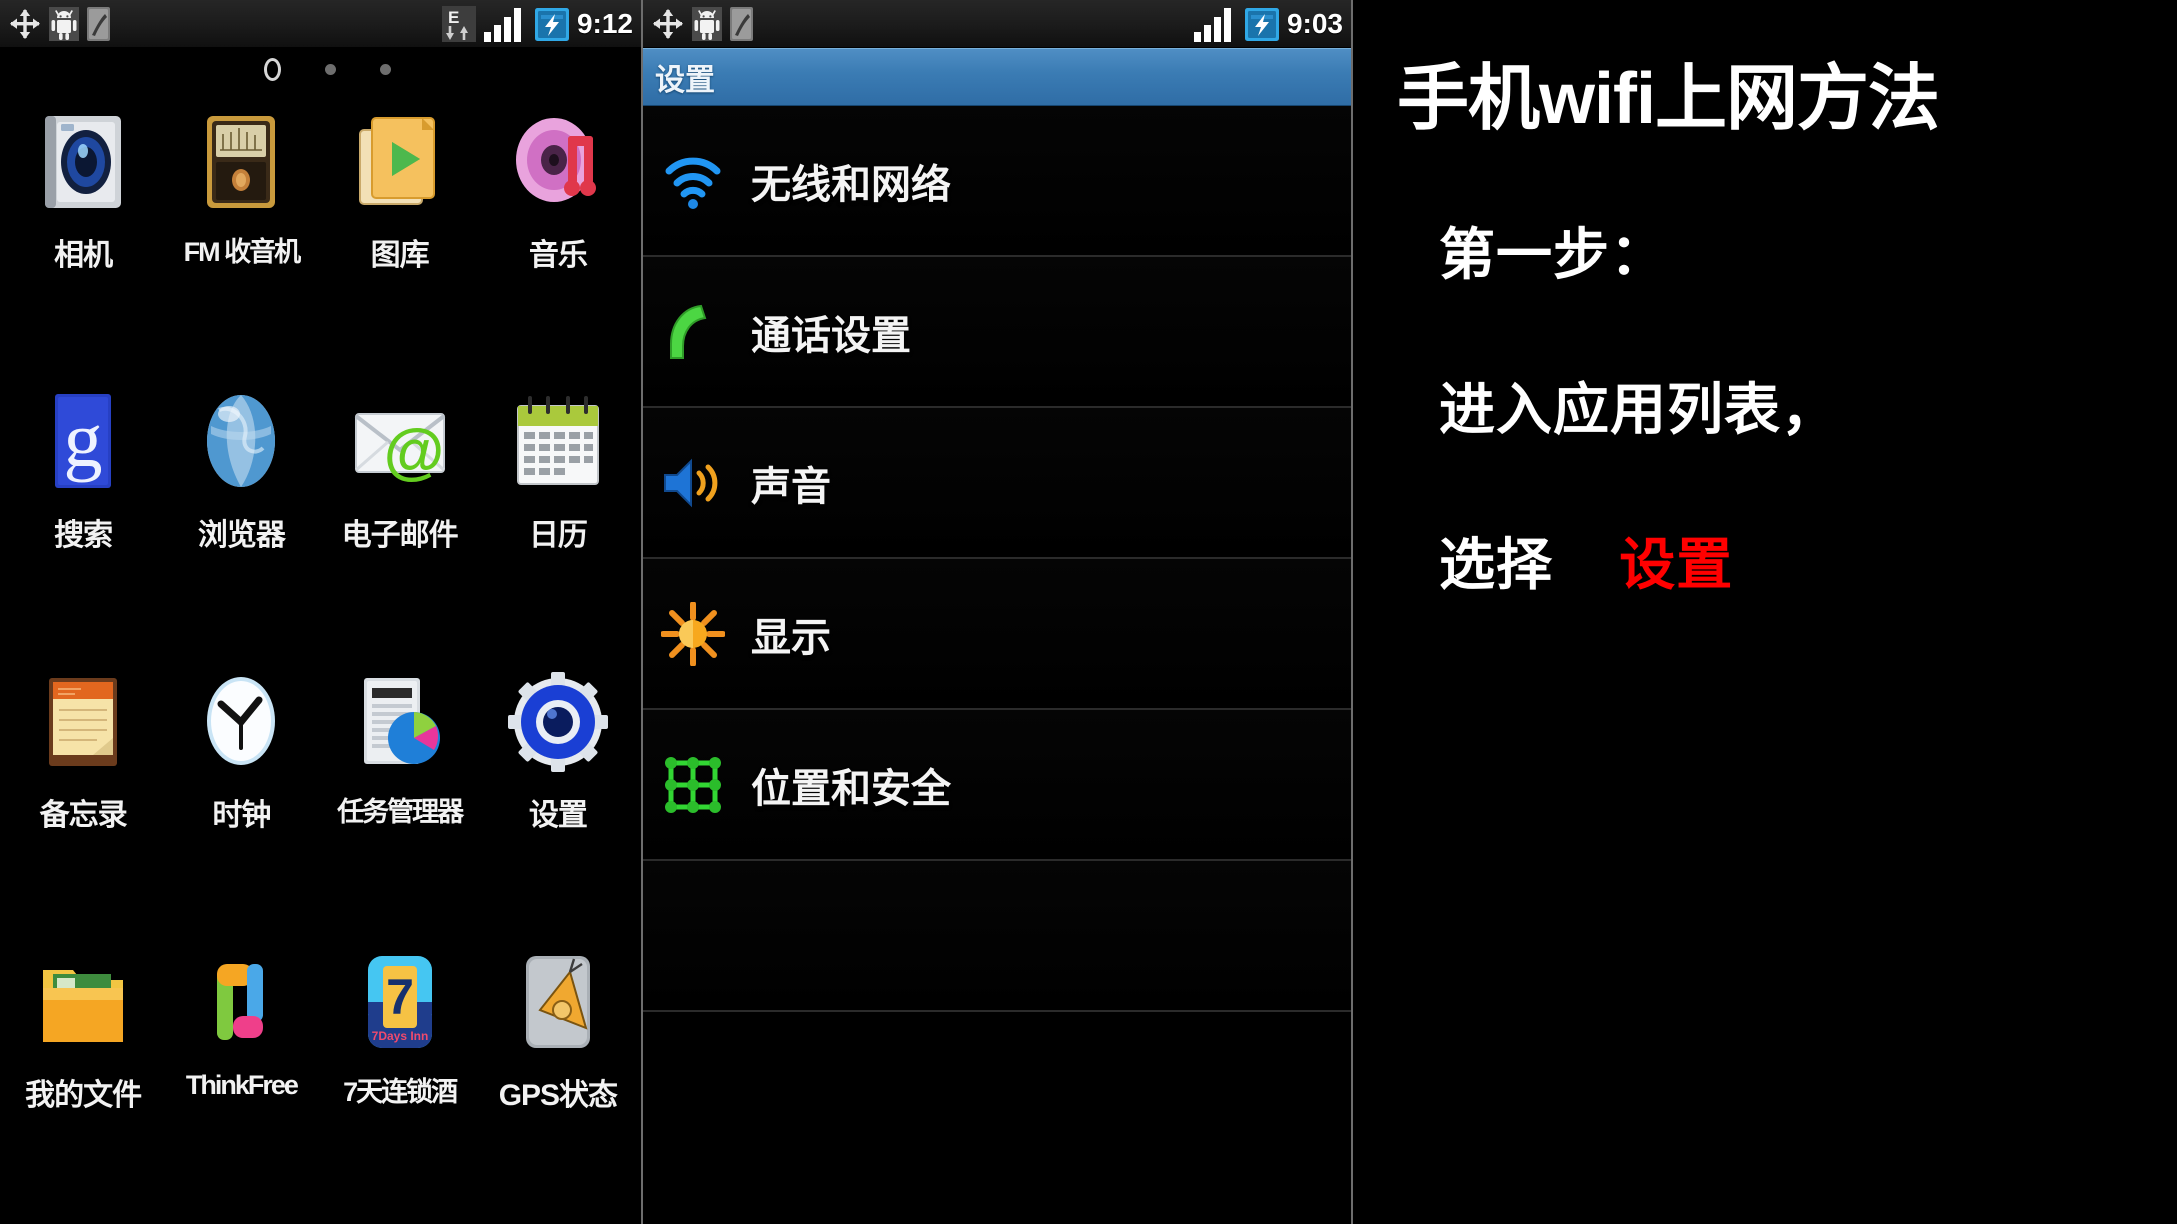  Describe the element at coordinates (997, 936) in the screenshot. I see `settings-row-partial` at that location.